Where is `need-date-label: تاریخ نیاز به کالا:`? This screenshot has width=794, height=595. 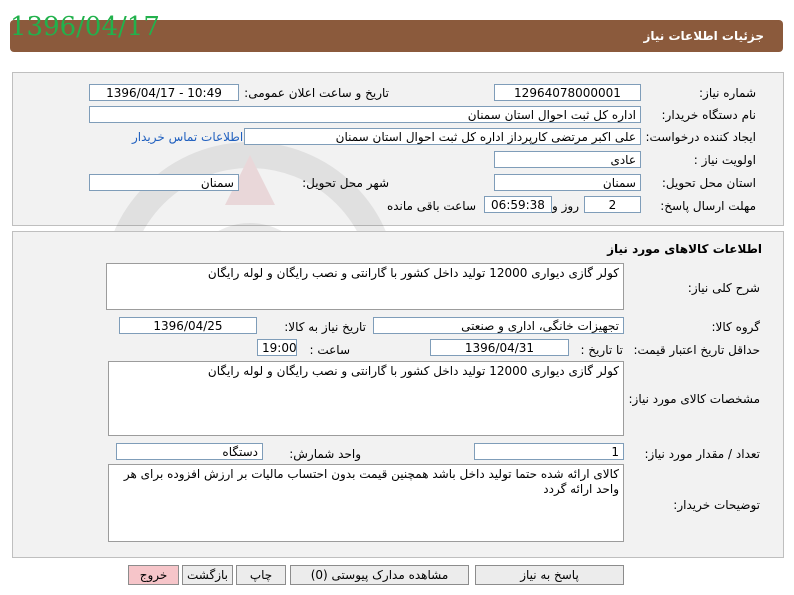
need-date-label: تاریخ نیاز به کالا: is located at coordinates (325, 327).